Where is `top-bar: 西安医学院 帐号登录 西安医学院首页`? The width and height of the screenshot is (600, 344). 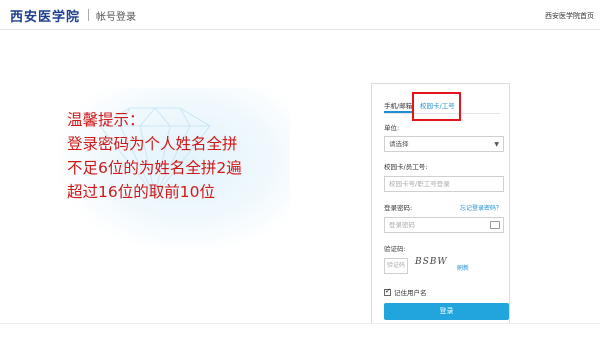
top-bar: 西安医学院 帐号登录 西安医学院首页 is located at coordinates (300, 15).